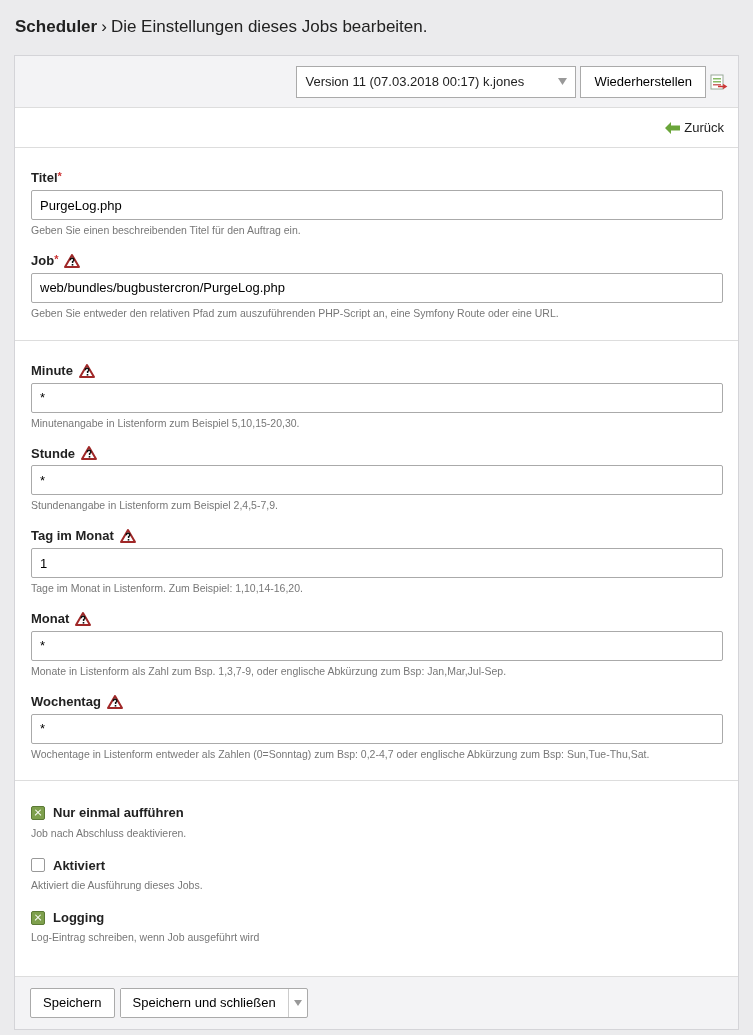 This screenshot has width=753, height=1035. Describe the element at coordinates (643, 81) in the screenshot. I see `restore-button: Wiederherstellen` at that location.